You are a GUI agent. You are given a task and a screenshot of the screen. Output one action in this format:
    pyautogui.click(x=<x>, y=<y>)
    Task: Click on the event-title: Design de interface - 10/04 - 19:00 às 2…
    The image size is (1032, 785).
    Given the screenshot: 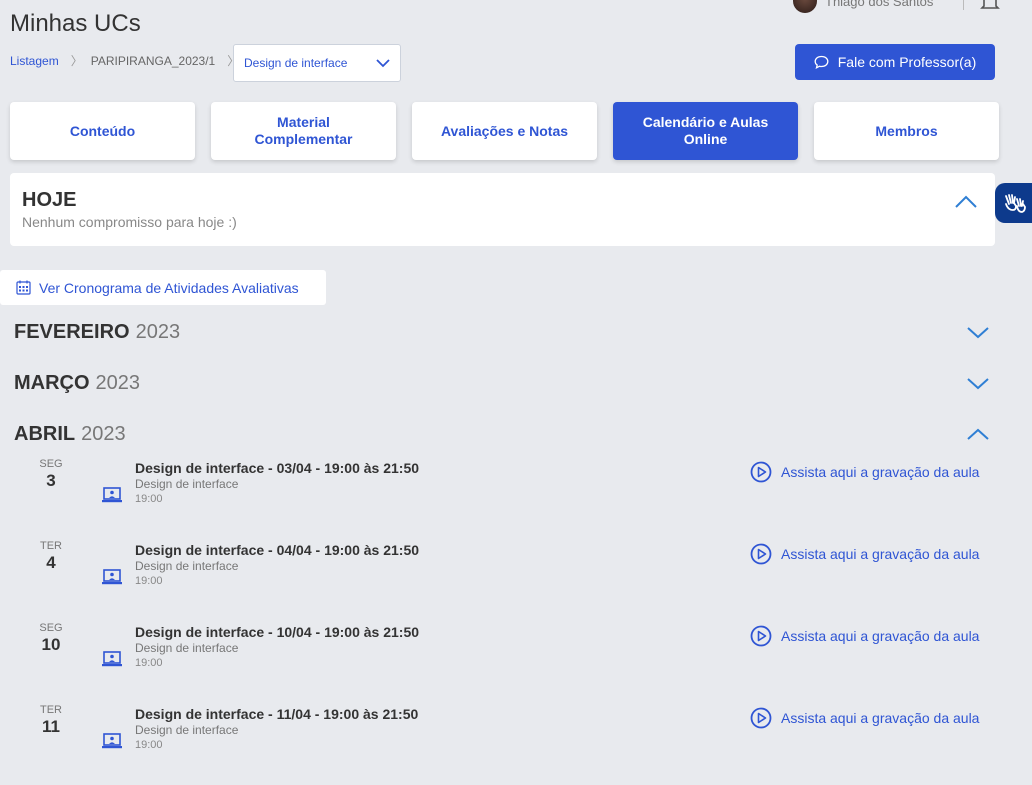 What is the action you would take?
    pyautogui.click(x=277, y=632)
    